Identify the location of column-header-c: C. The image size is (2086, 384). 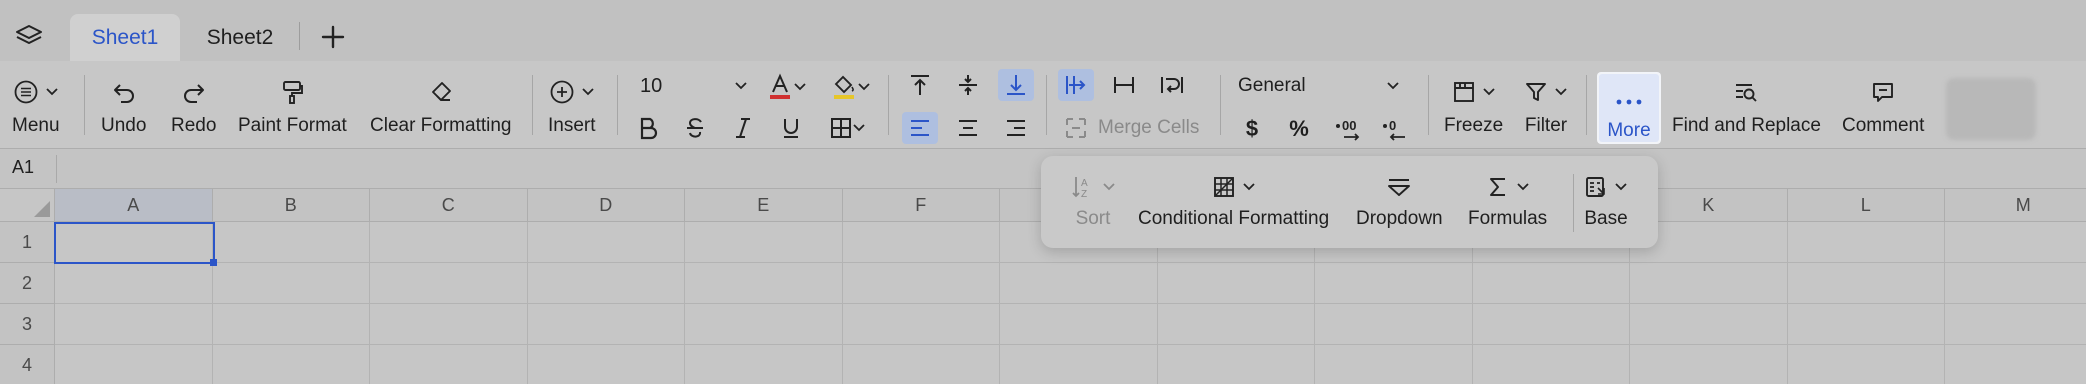
(449, 205).